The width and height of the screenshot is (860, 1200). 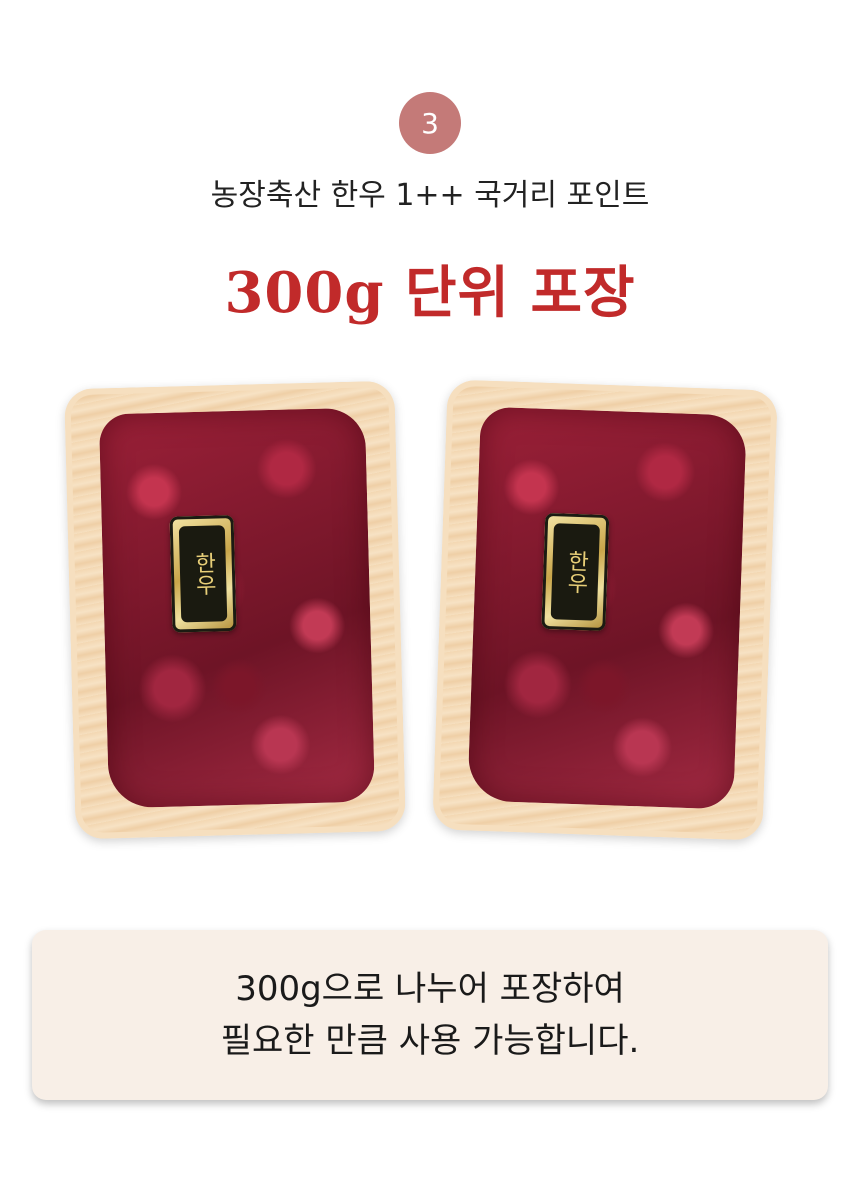 I want to click on info-box: 300g으로 나누어 포장하여 필요한 만큼 사용 가능합니다., so click(x=430, y=1015).